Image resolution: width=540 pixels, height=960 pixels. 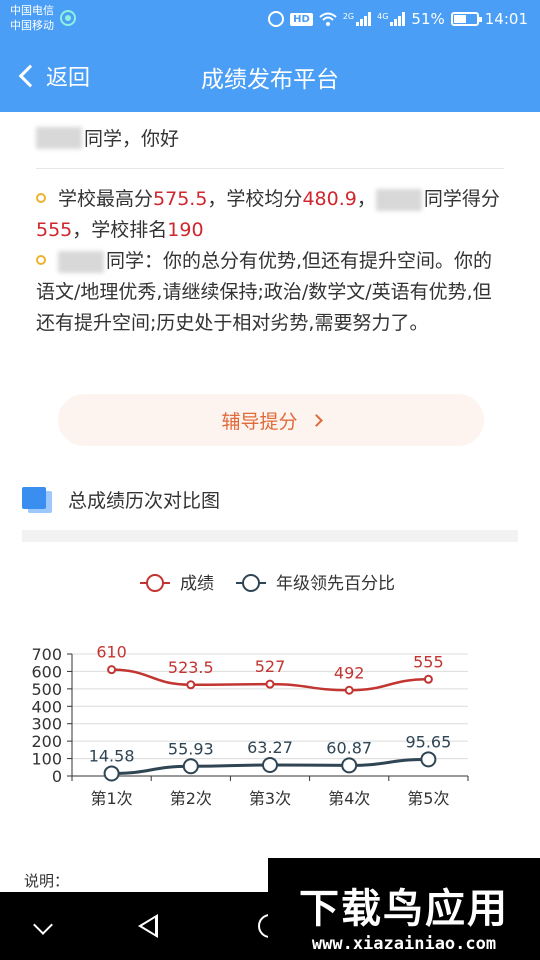 What do you see at coordinates (144, 501) in the screenshot?
I see `section-title: 总成绩历次对比图` at bounding box center [144, 501].